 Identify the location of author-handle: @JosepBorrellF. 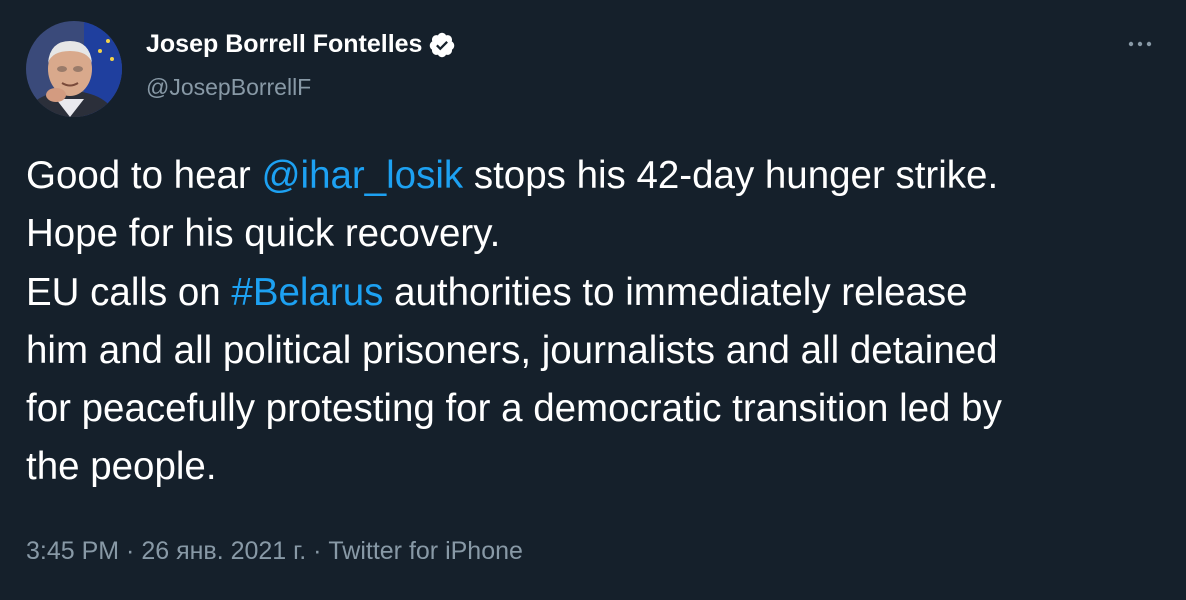
(228, 87).